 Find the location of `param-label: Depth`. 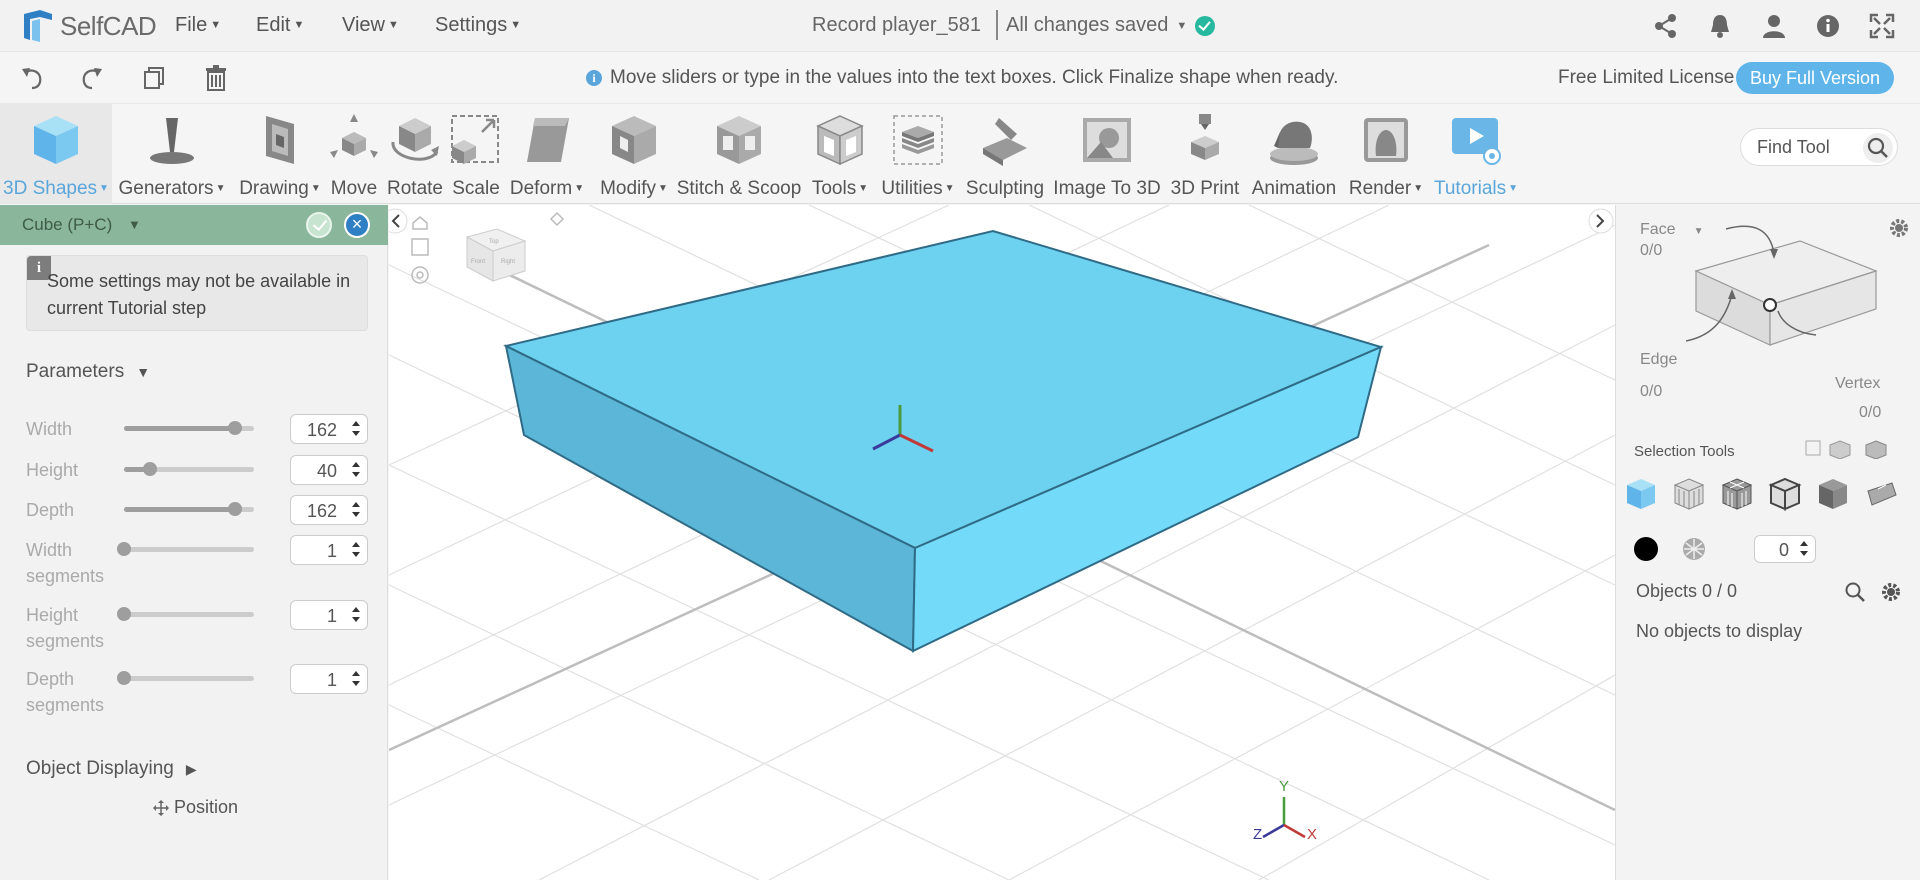

param-label: Depth is located at coordinates (50, 510).